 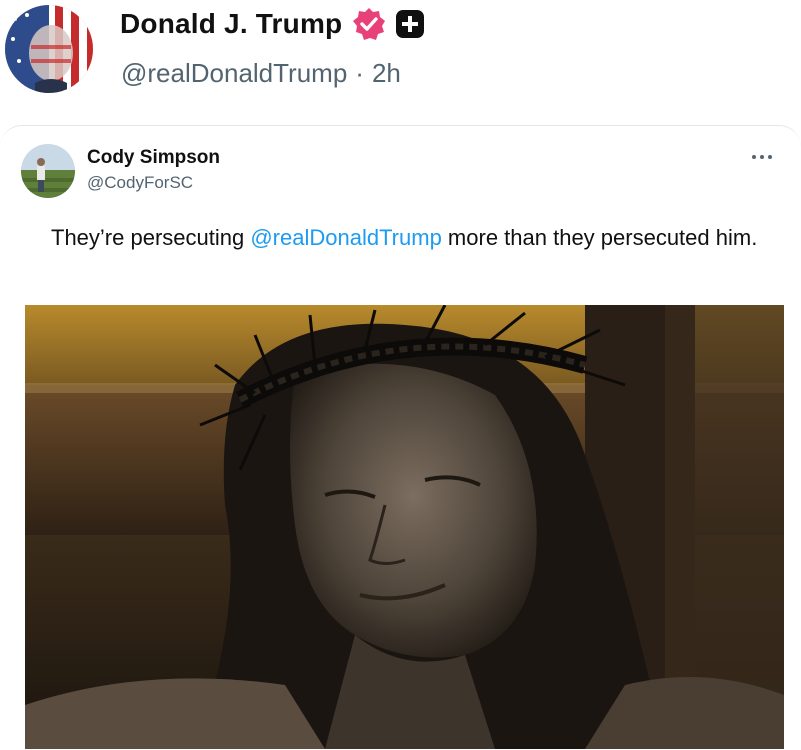 I want to click on flag-portrait-avatar-image, so click(x=49, y=49).